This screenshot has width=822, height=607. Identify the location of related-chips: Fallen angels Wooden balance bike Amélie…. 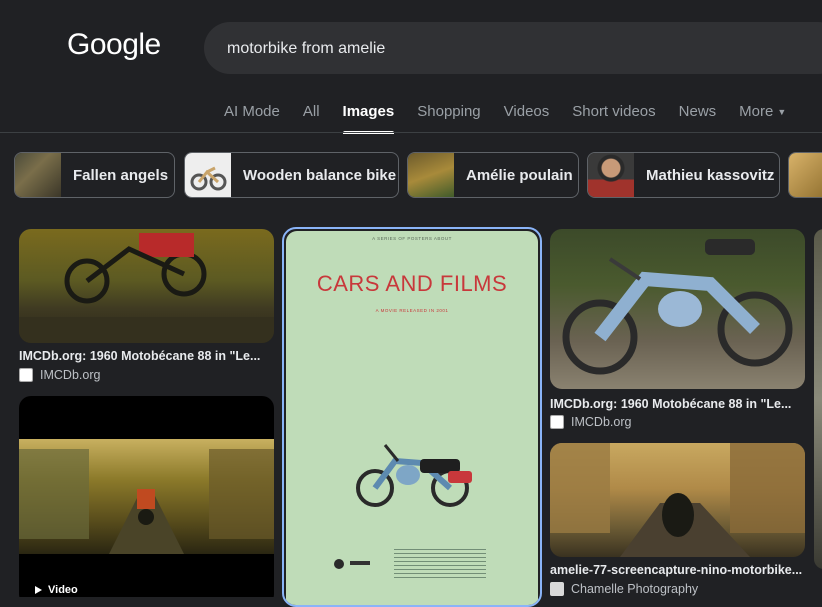
(418, 176).